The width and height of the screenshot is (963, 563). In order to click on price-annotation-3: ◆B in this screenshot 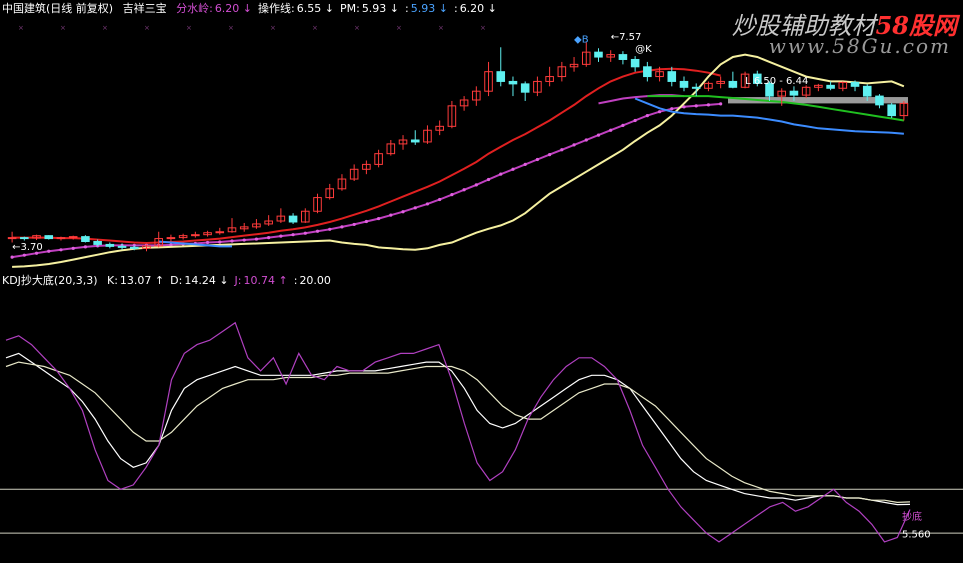, I will do `click(581, 39)`.